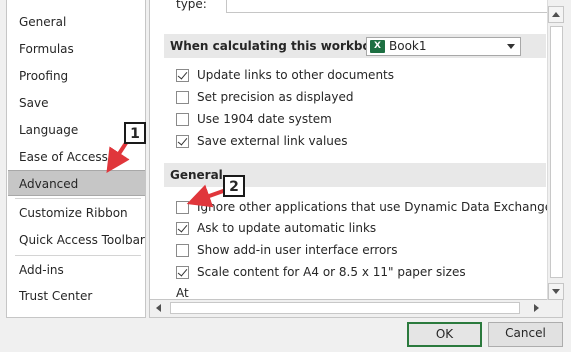  I want to click on option-label: At, so click(182, 293).